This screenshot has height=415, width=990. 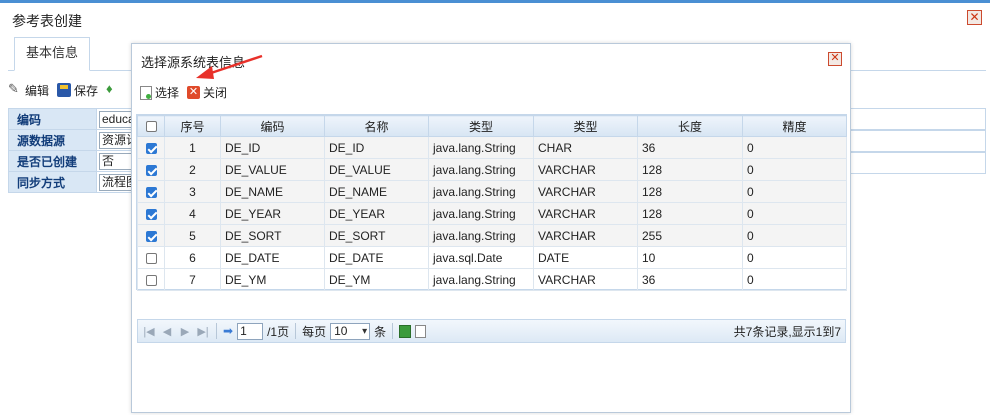 What do you see at coordinates (192, 126) in the screenshot?
I see `col-header-no: 序号` at bounding box center [192, 126].